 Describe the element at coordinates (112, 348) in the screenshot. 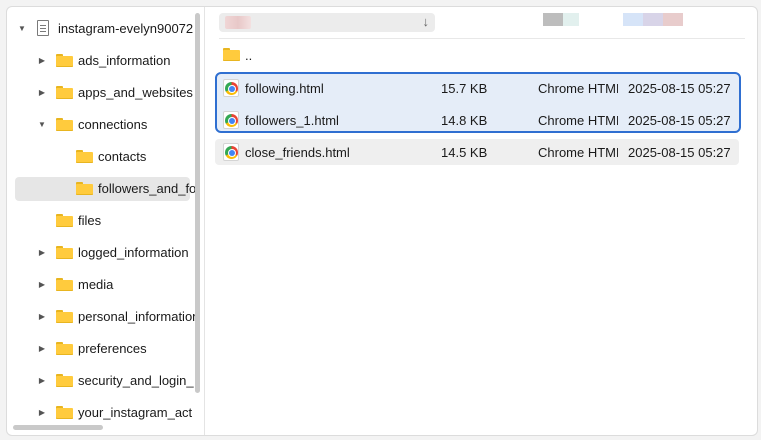

I see `tree-item-label: preferences` at that location.